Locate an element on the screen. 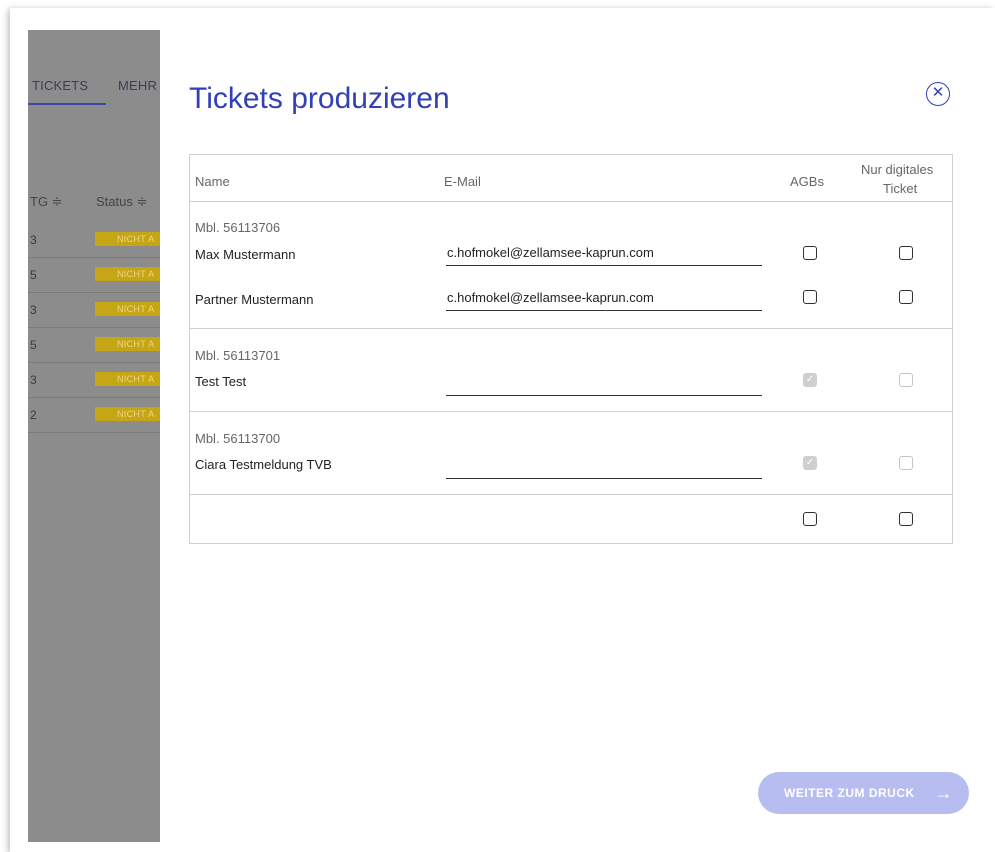  header-status: Status ≑ is located at coordinates (122, 201).